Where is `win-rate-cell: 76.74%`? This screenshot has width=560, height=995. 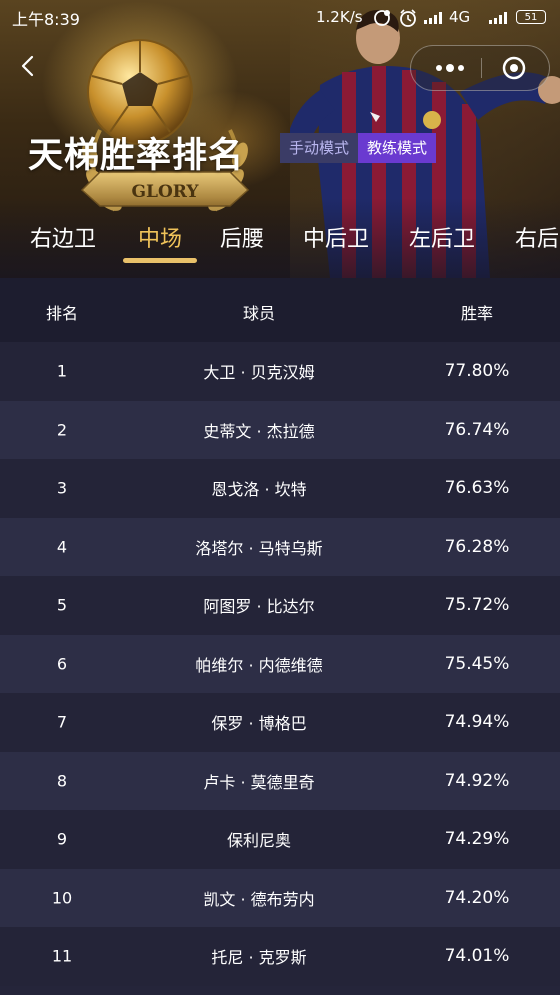 win-rate-cell: 76.74% is located at coordinates (477, 429).